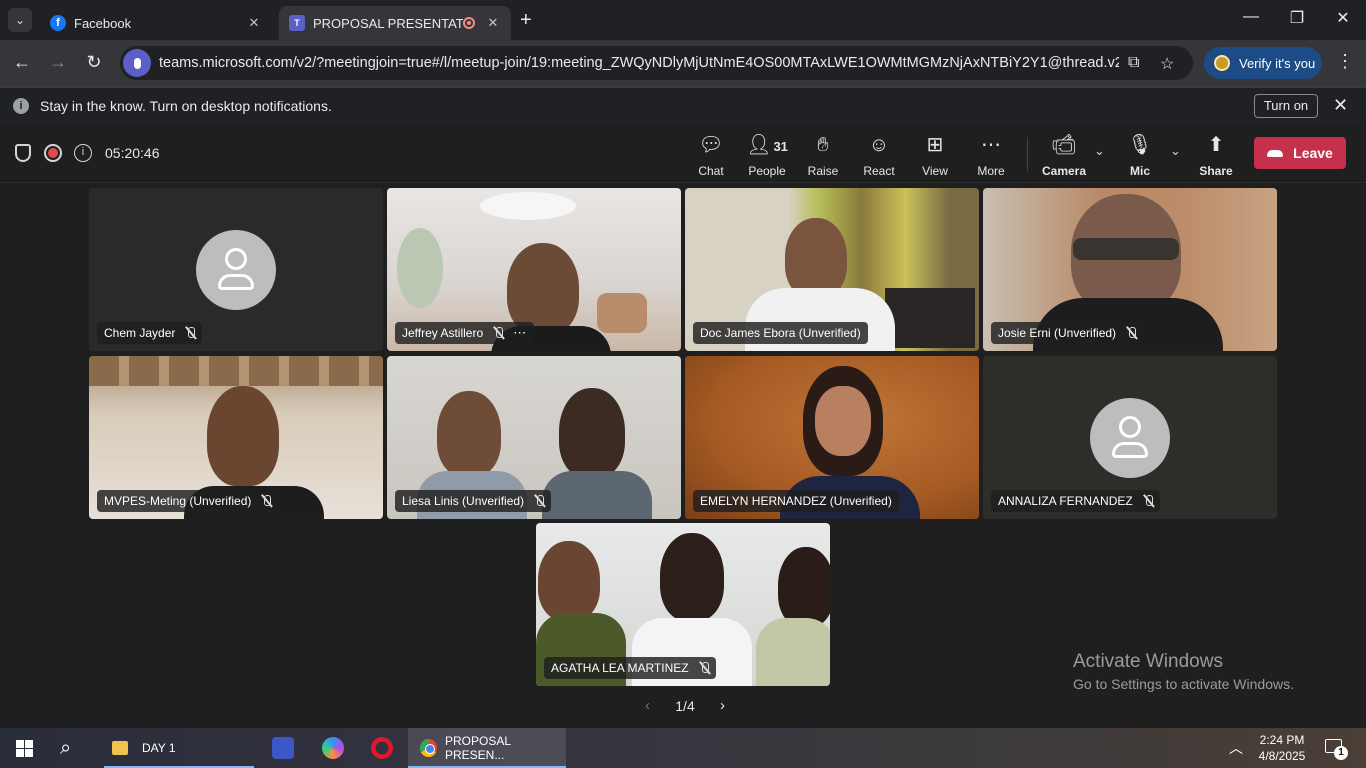  What do you see at coordinates (140, 333) in the screenshot?
I see `participant-name: Chem Jayder` at bounding box center [140, 333].